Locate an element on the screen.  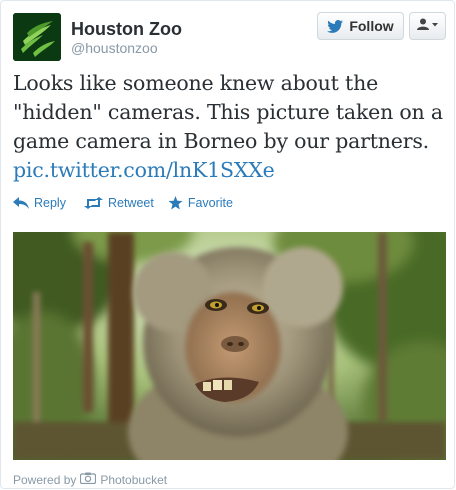
follow-button: Follow is located at coordinates (360, 26).